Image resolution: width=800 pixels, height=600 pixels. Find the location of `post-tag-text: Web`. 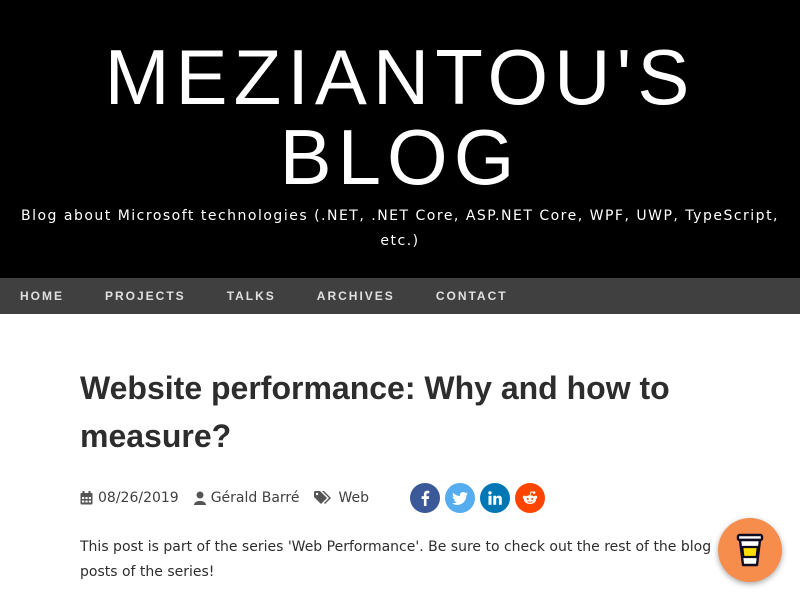

post-tag-text: Web is located at coordinates (353, 498).